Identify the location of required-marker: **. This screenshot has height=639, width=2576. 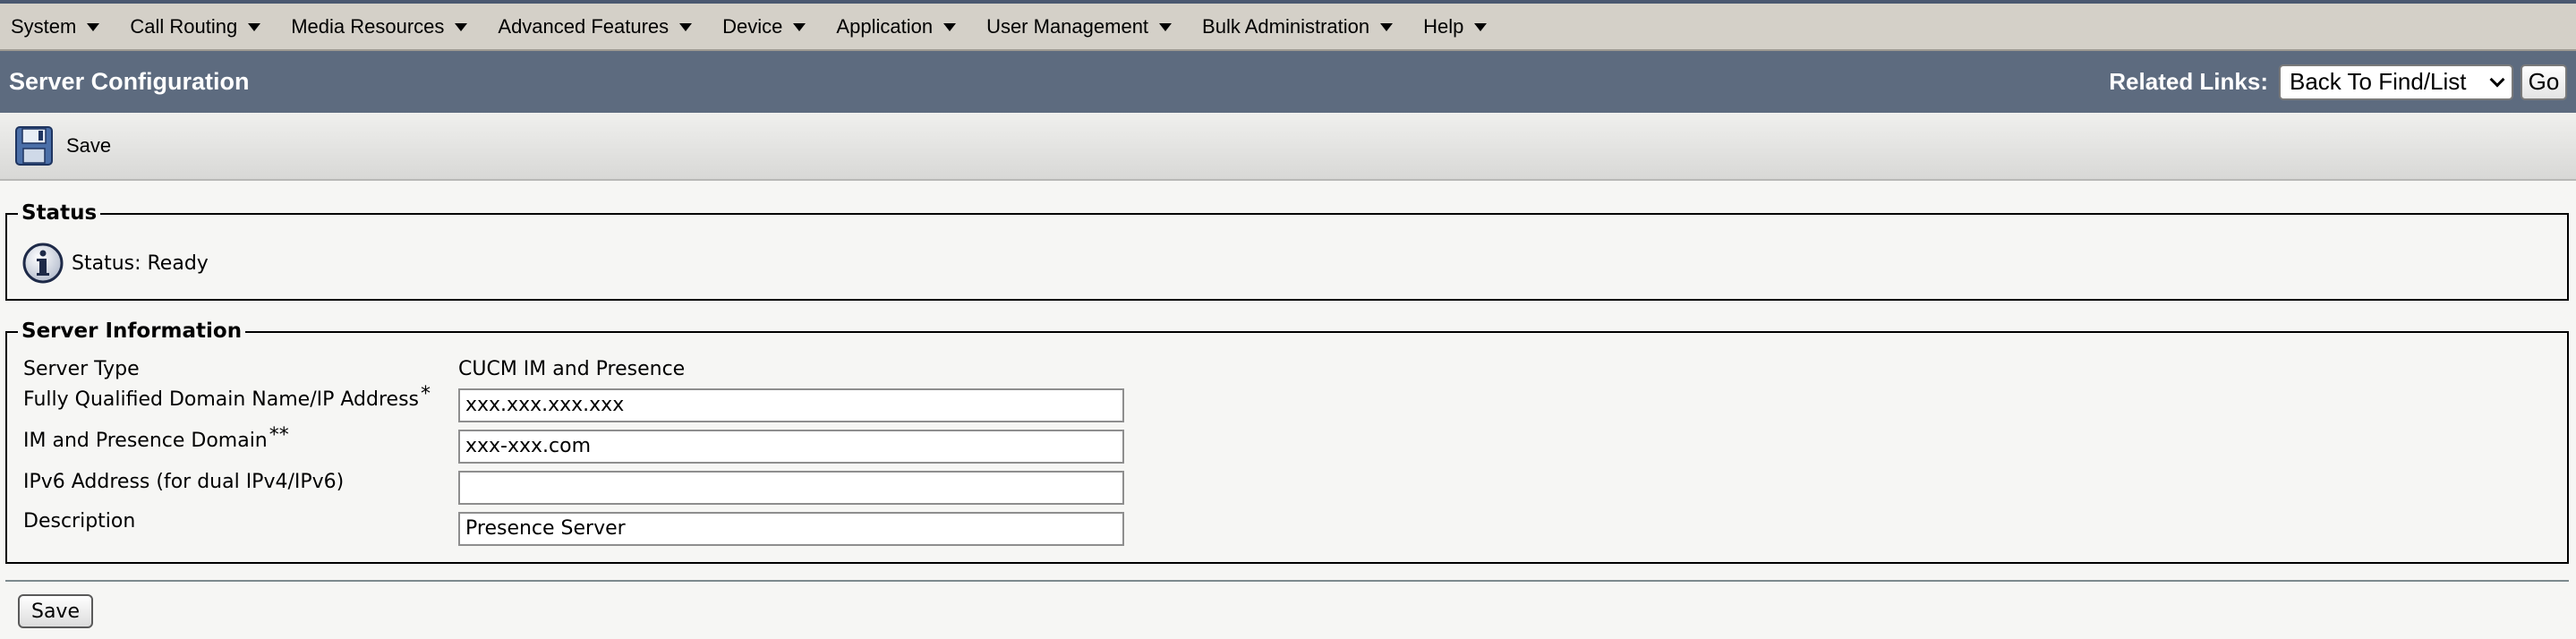
(279, 435).